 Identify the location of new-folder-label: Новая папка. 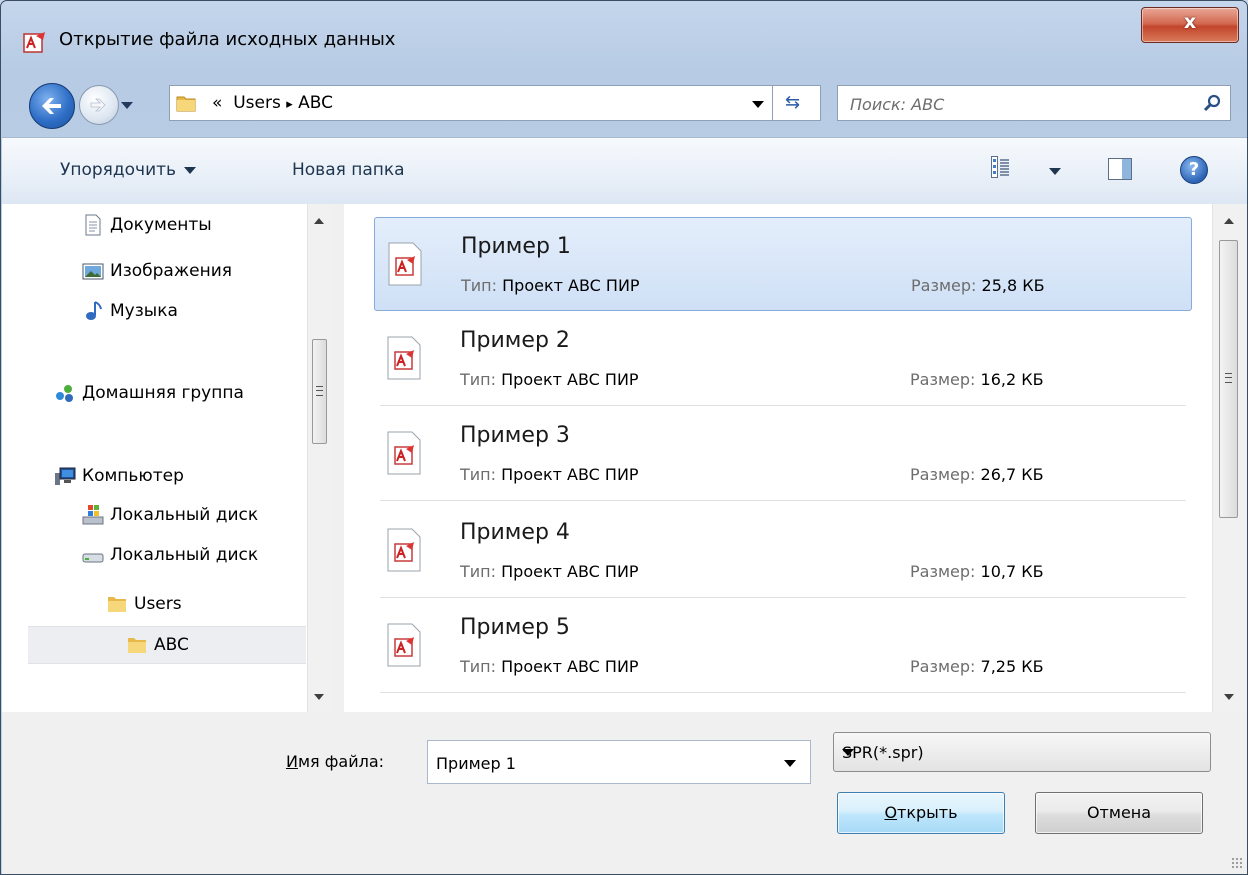
(348, 170).